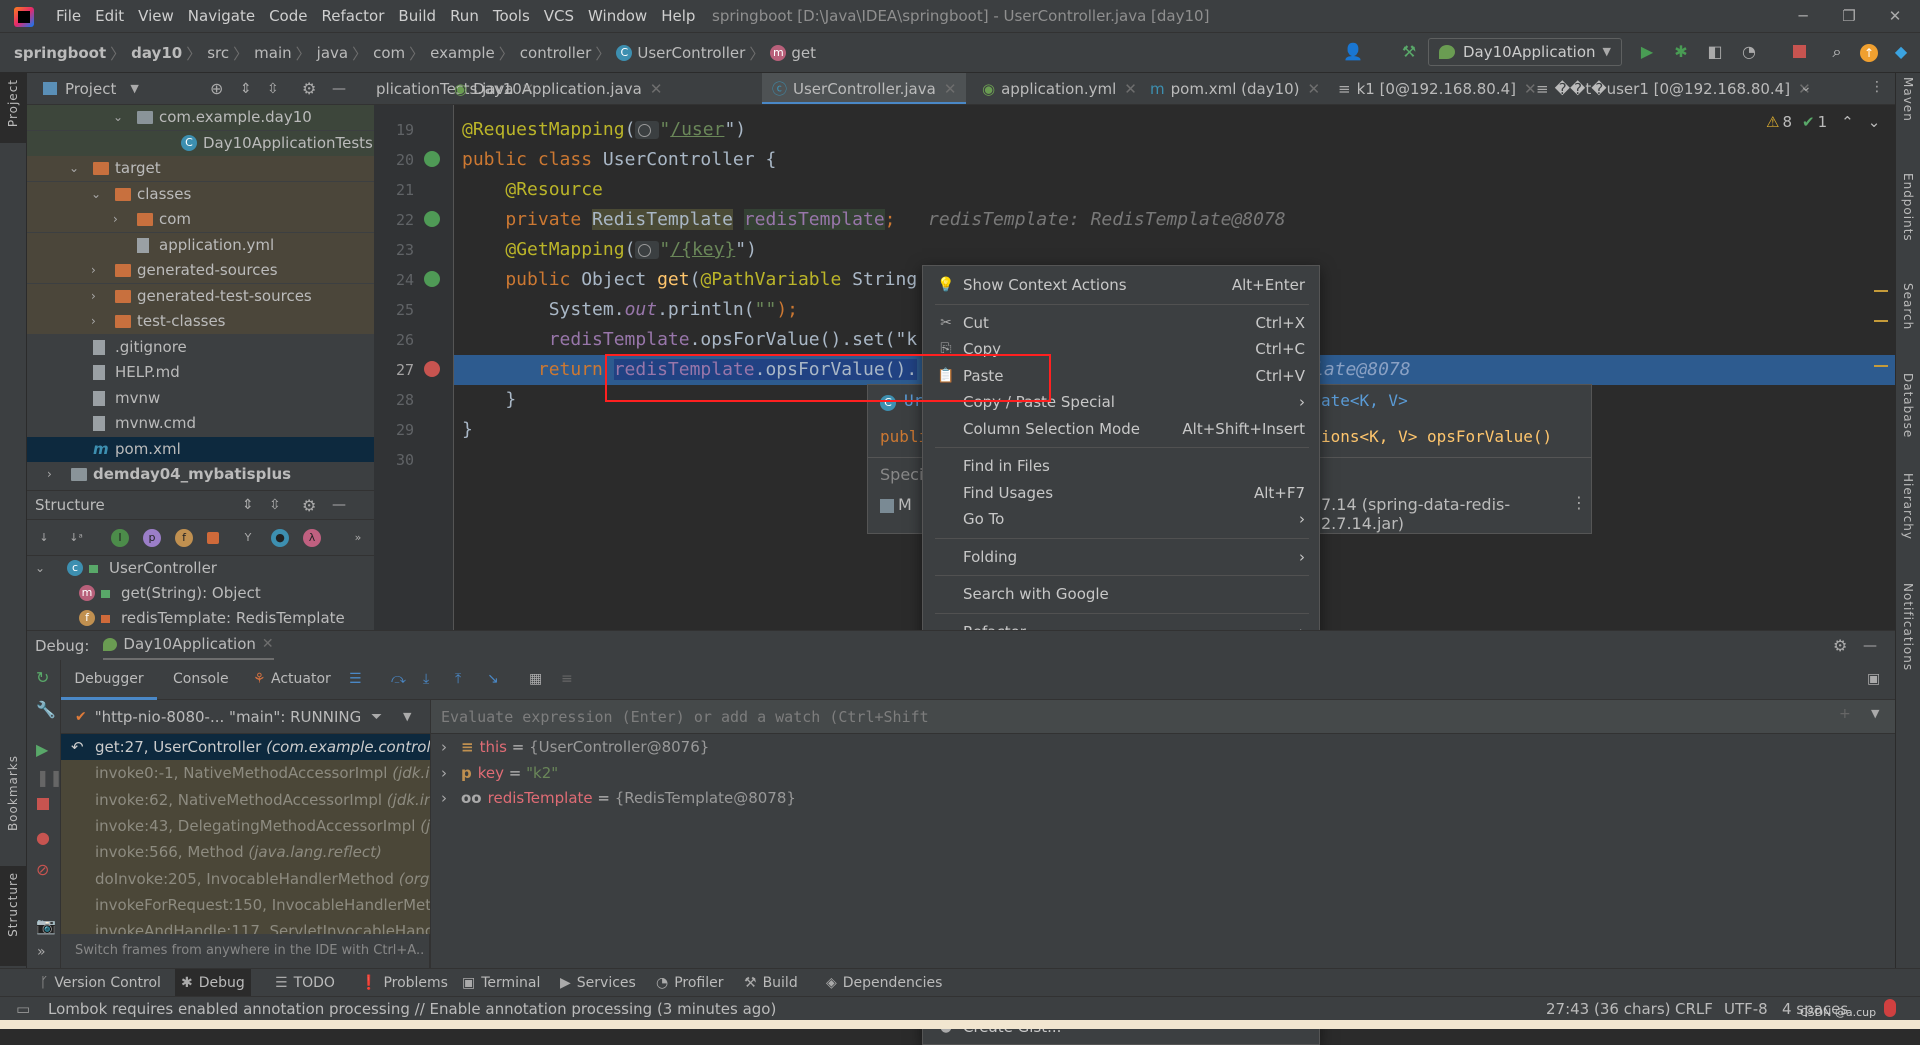 The height and width of the screenshot is (1045, 1920). What do you see at coordinates (556, 53) in the screenshot?
I see `breadcrumb-item: controller` at bounding box center [556, 53].